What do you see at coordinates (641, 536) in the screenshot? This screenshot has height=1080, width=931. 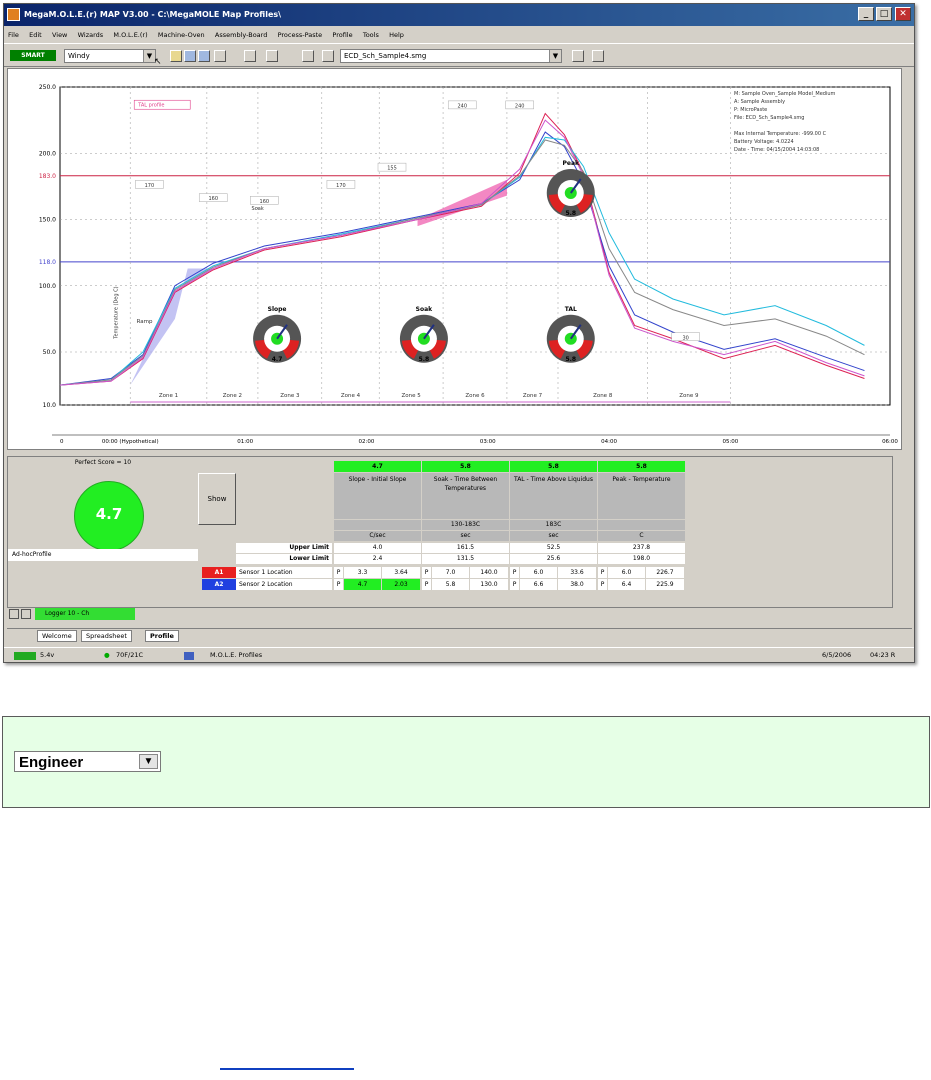 I see `criteria-units: C` at bounding box center [641, 536].